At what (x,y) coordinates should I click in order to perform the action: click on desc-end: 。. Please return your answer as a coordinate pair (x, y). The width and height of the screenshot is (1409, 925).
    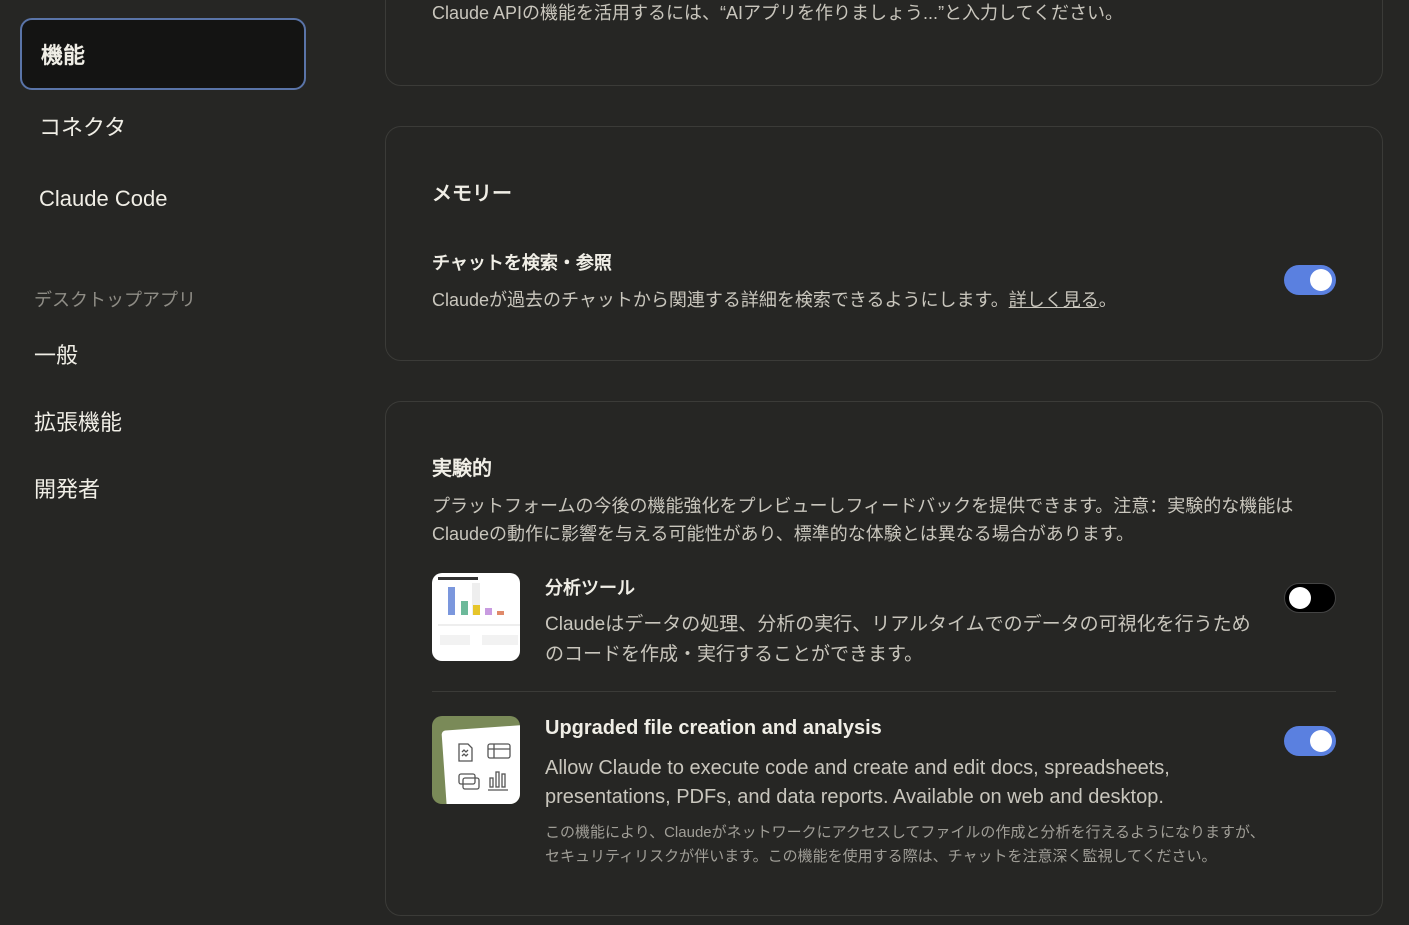
    Looking at the image, I should click on (1107, 300).